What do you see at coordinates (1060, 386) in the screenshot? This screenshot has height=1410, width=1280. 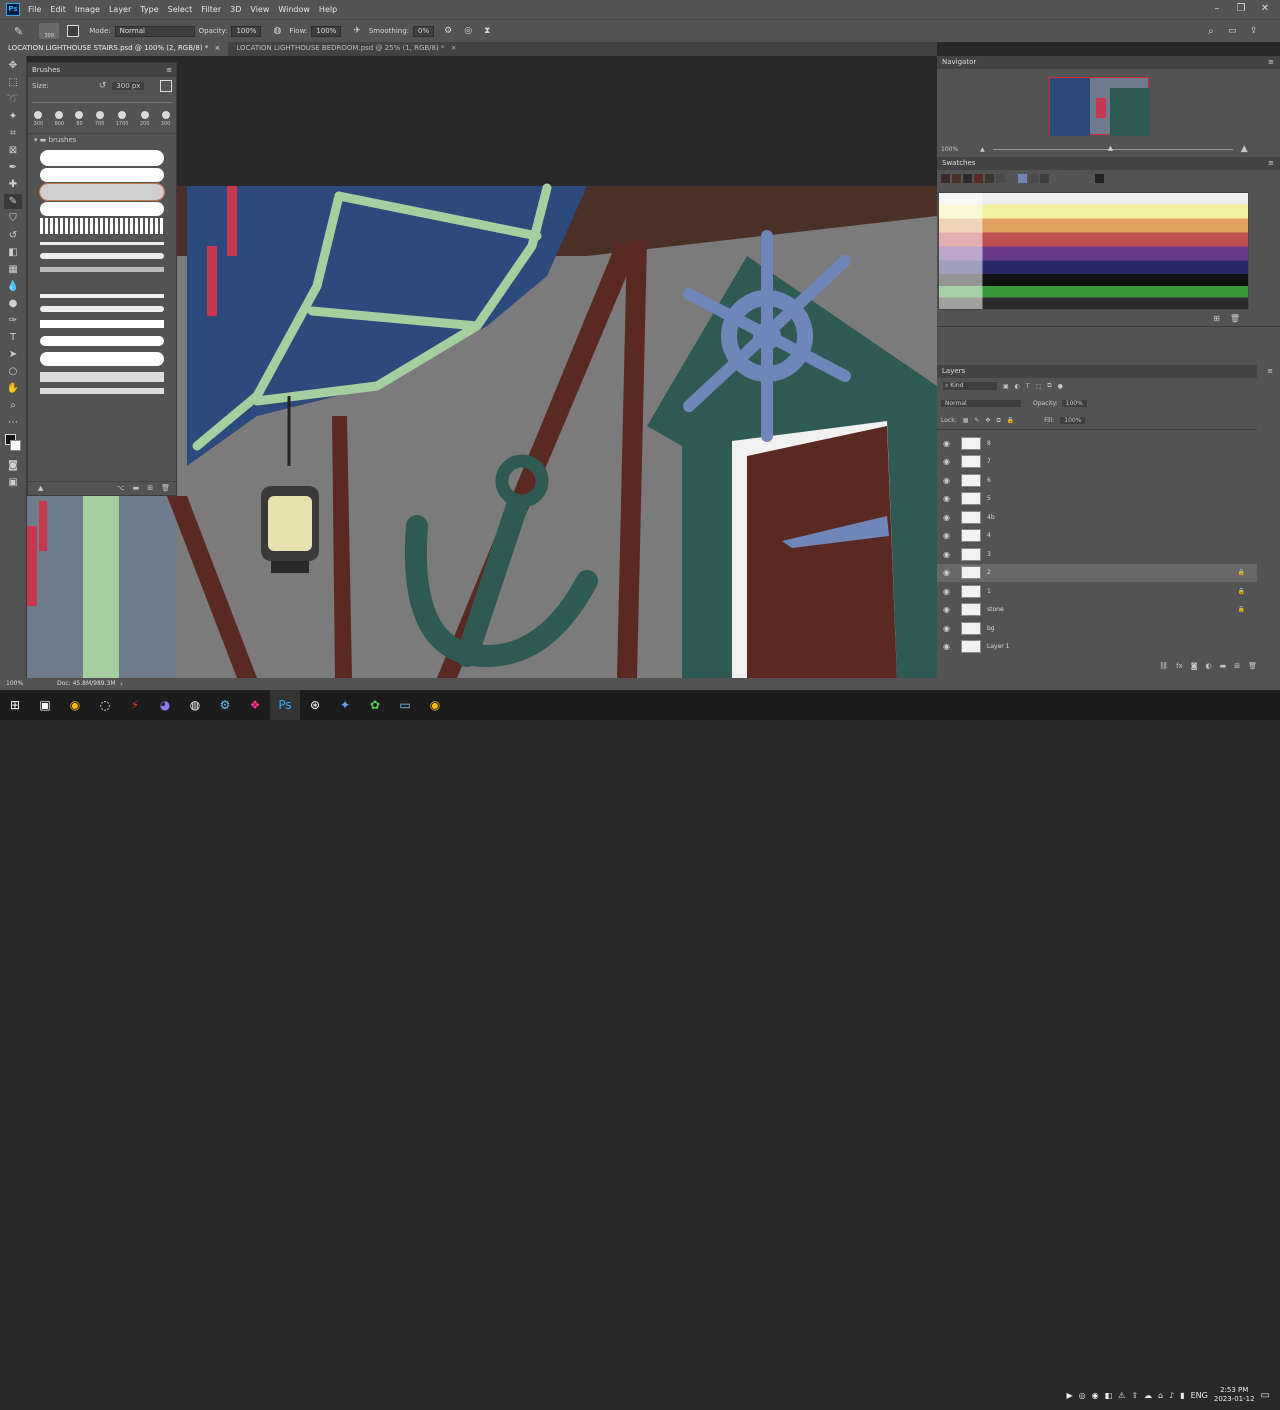 I see `filter-toggle-icon: ●` at bounding box center [1060, 386].